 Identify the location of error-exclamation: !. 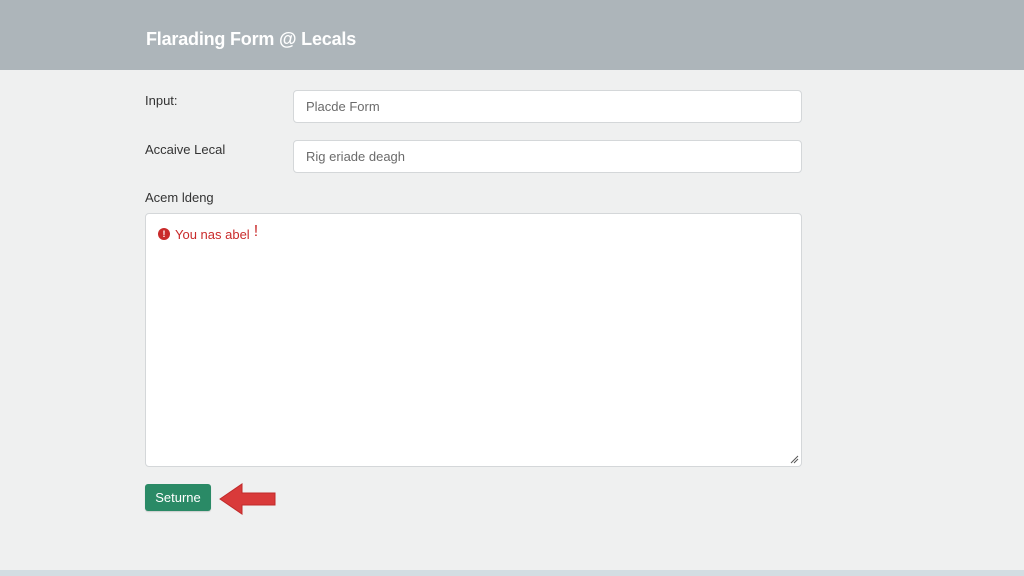
(256, 231).